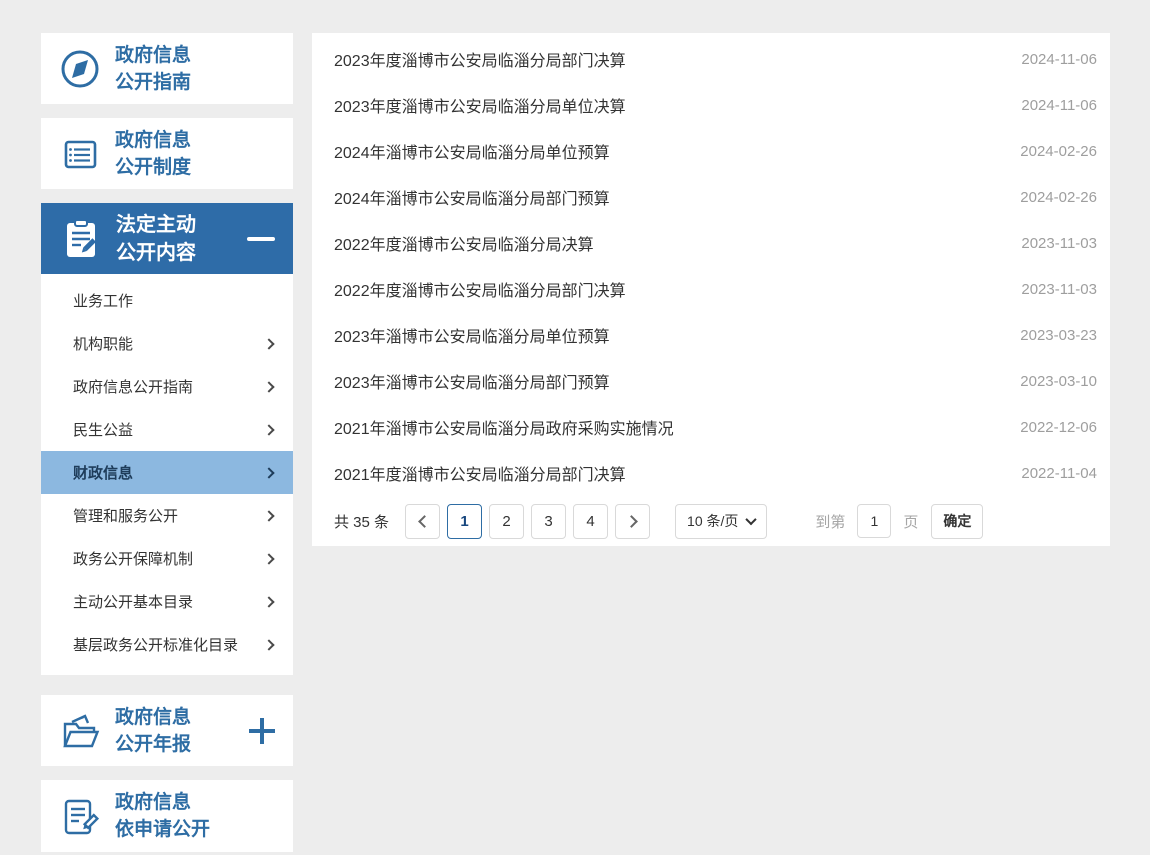 This screenshot has height=855, width=1150. I want to click on folder-documents-icon, so click(80, 731).